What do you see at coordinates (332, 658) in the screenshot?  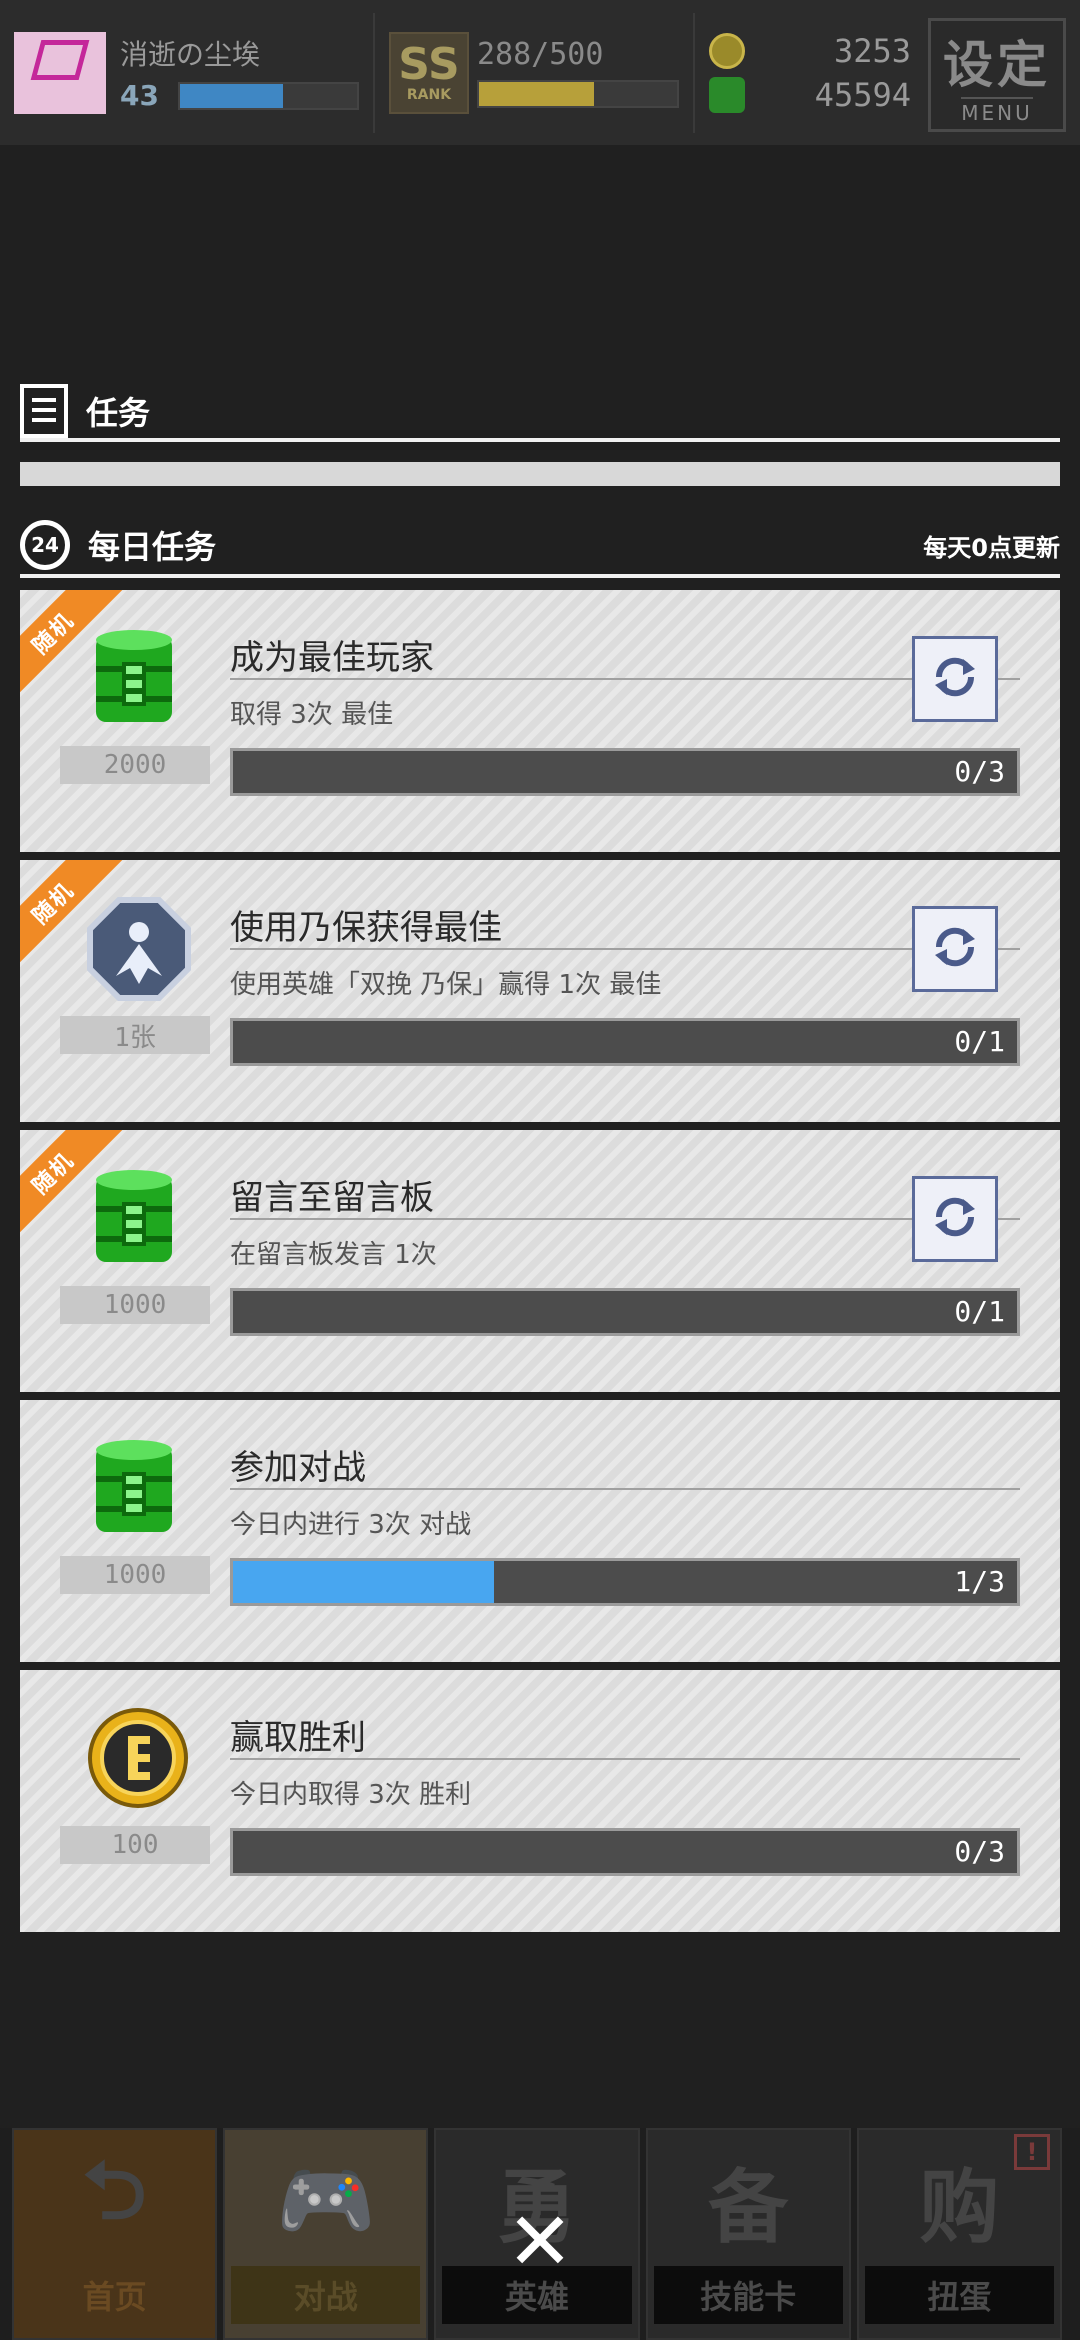 I see `task-title: 成为最佳玩家` at bounding box center [332, 658].